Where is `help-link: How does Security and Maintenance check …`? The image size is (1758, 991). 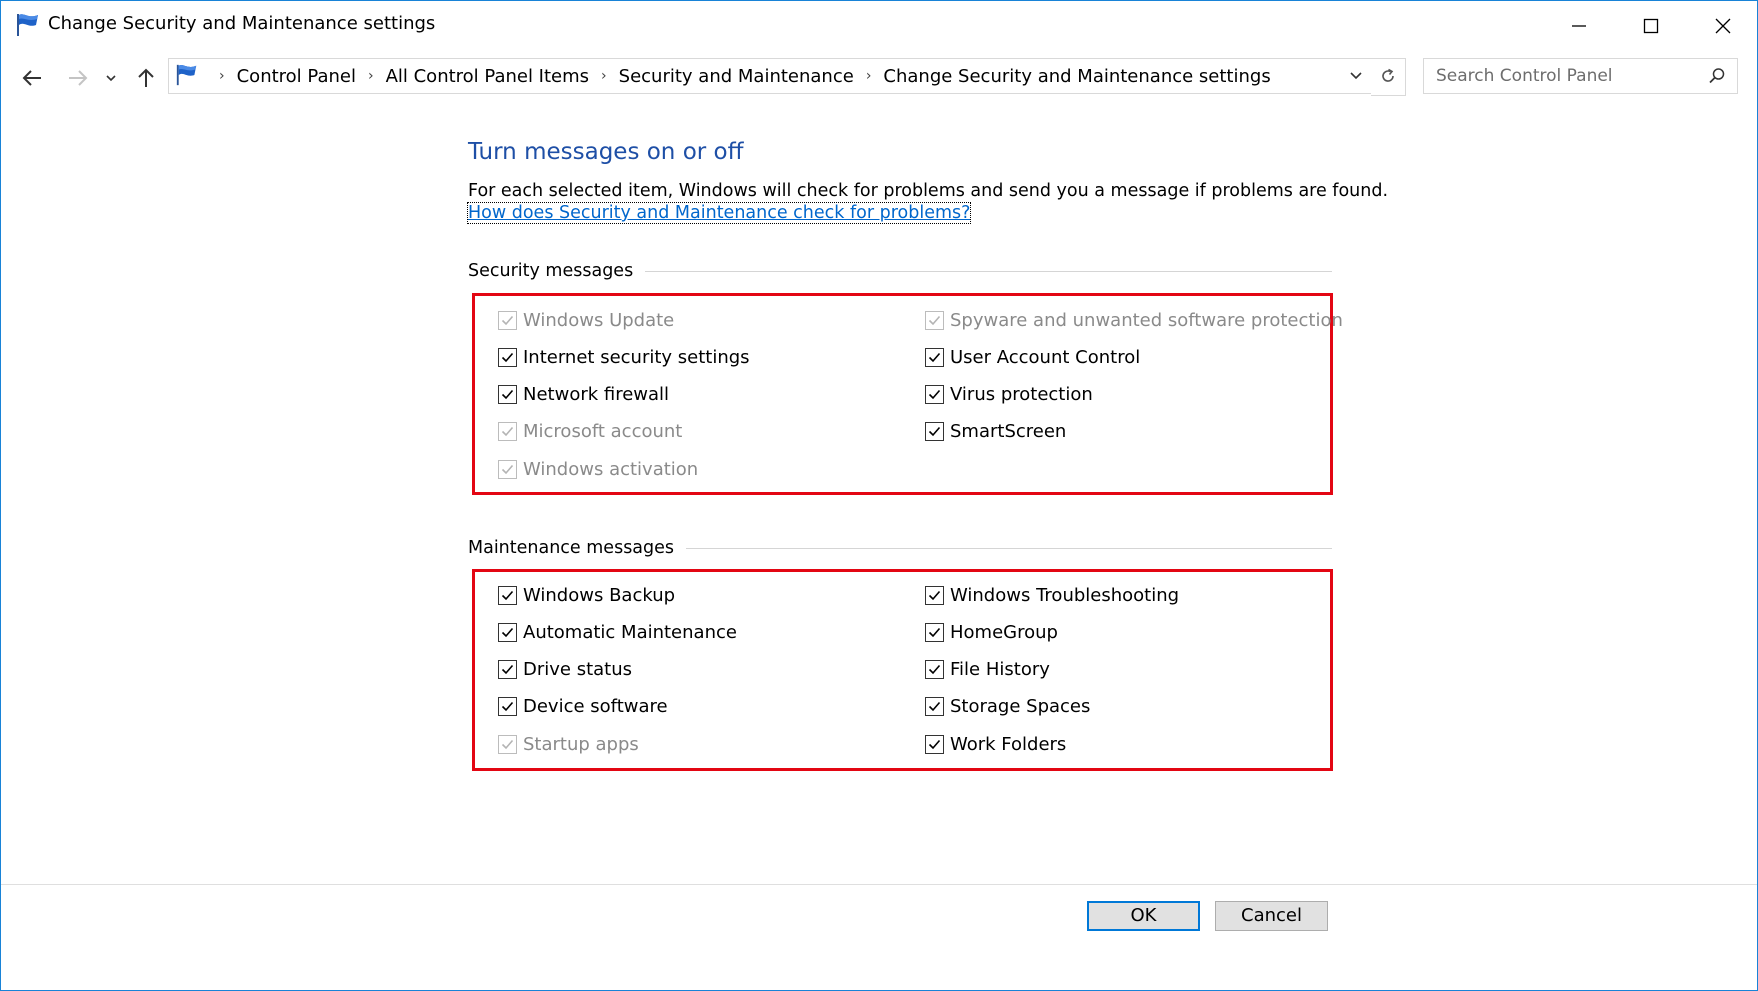
help-link: How does Security and Maintenance check … is located at coordinates (719, 213).